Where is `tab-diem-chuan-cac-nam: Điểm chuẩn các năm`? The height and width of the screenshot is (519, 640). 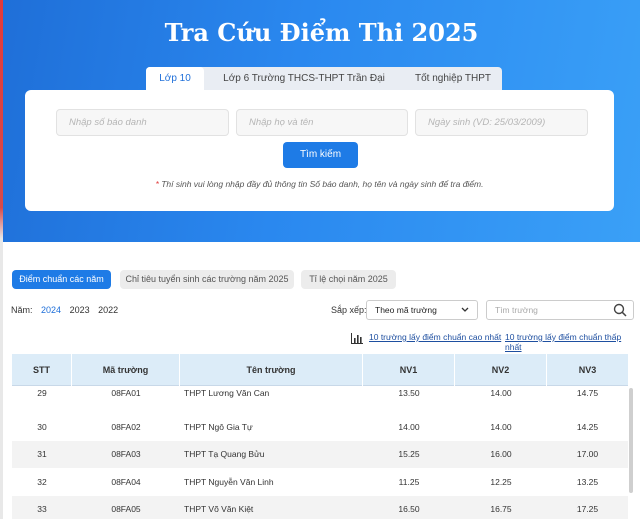 tab-diem-chuan-cac-nam: Điểm chuẩn các năm is located at coordinates (61, 279).